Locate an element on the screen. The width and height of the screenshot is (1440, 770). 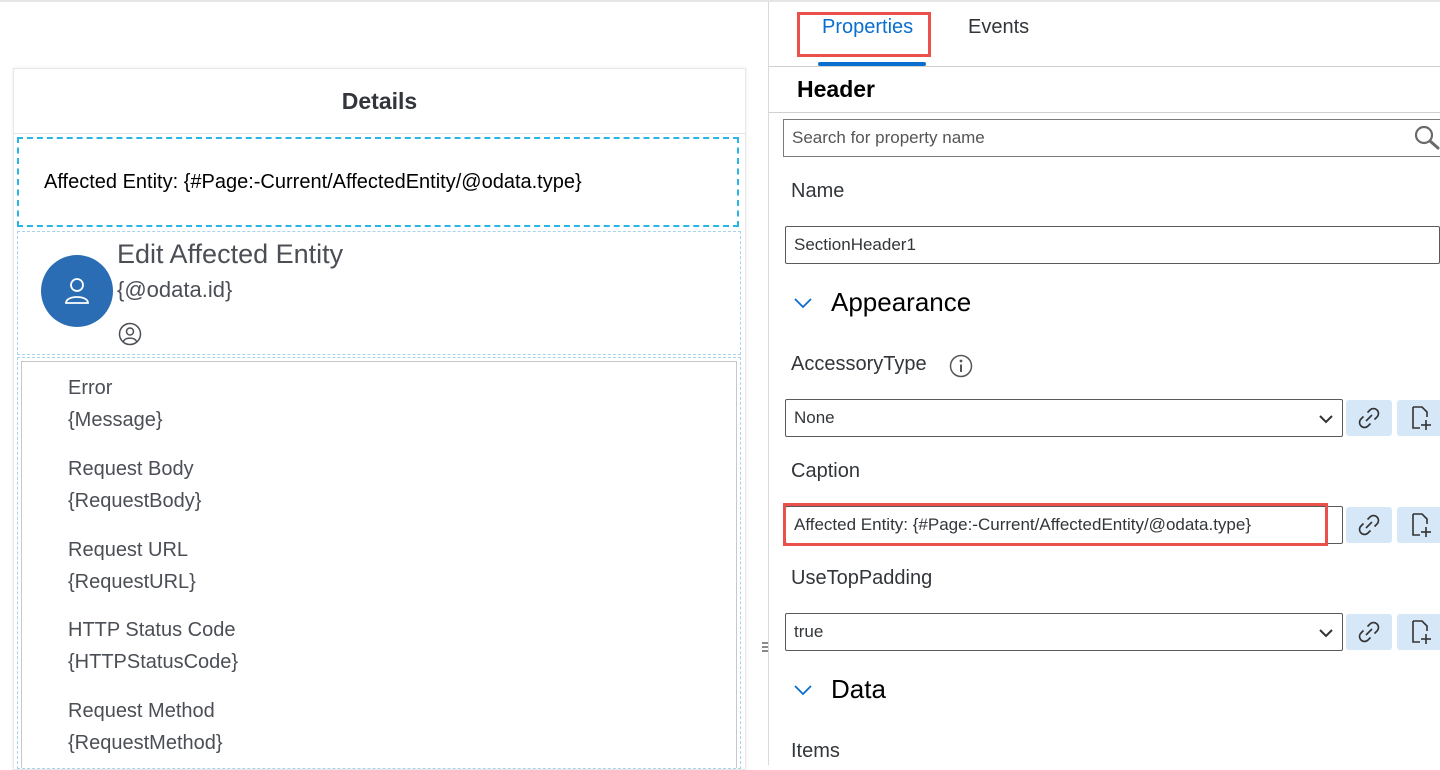
key-value-item: HTTP Status Code {HTTPStatusCode} is located at coordinates (153, 646).